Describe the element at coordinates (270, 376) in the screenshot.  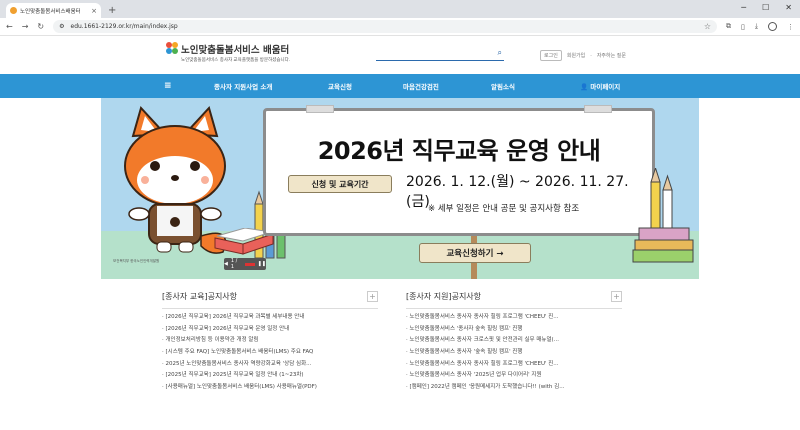
I see `list-item: · [2025년 직무교육] 2025년 직무교육 일정 안내 (1~23차)` at that location.